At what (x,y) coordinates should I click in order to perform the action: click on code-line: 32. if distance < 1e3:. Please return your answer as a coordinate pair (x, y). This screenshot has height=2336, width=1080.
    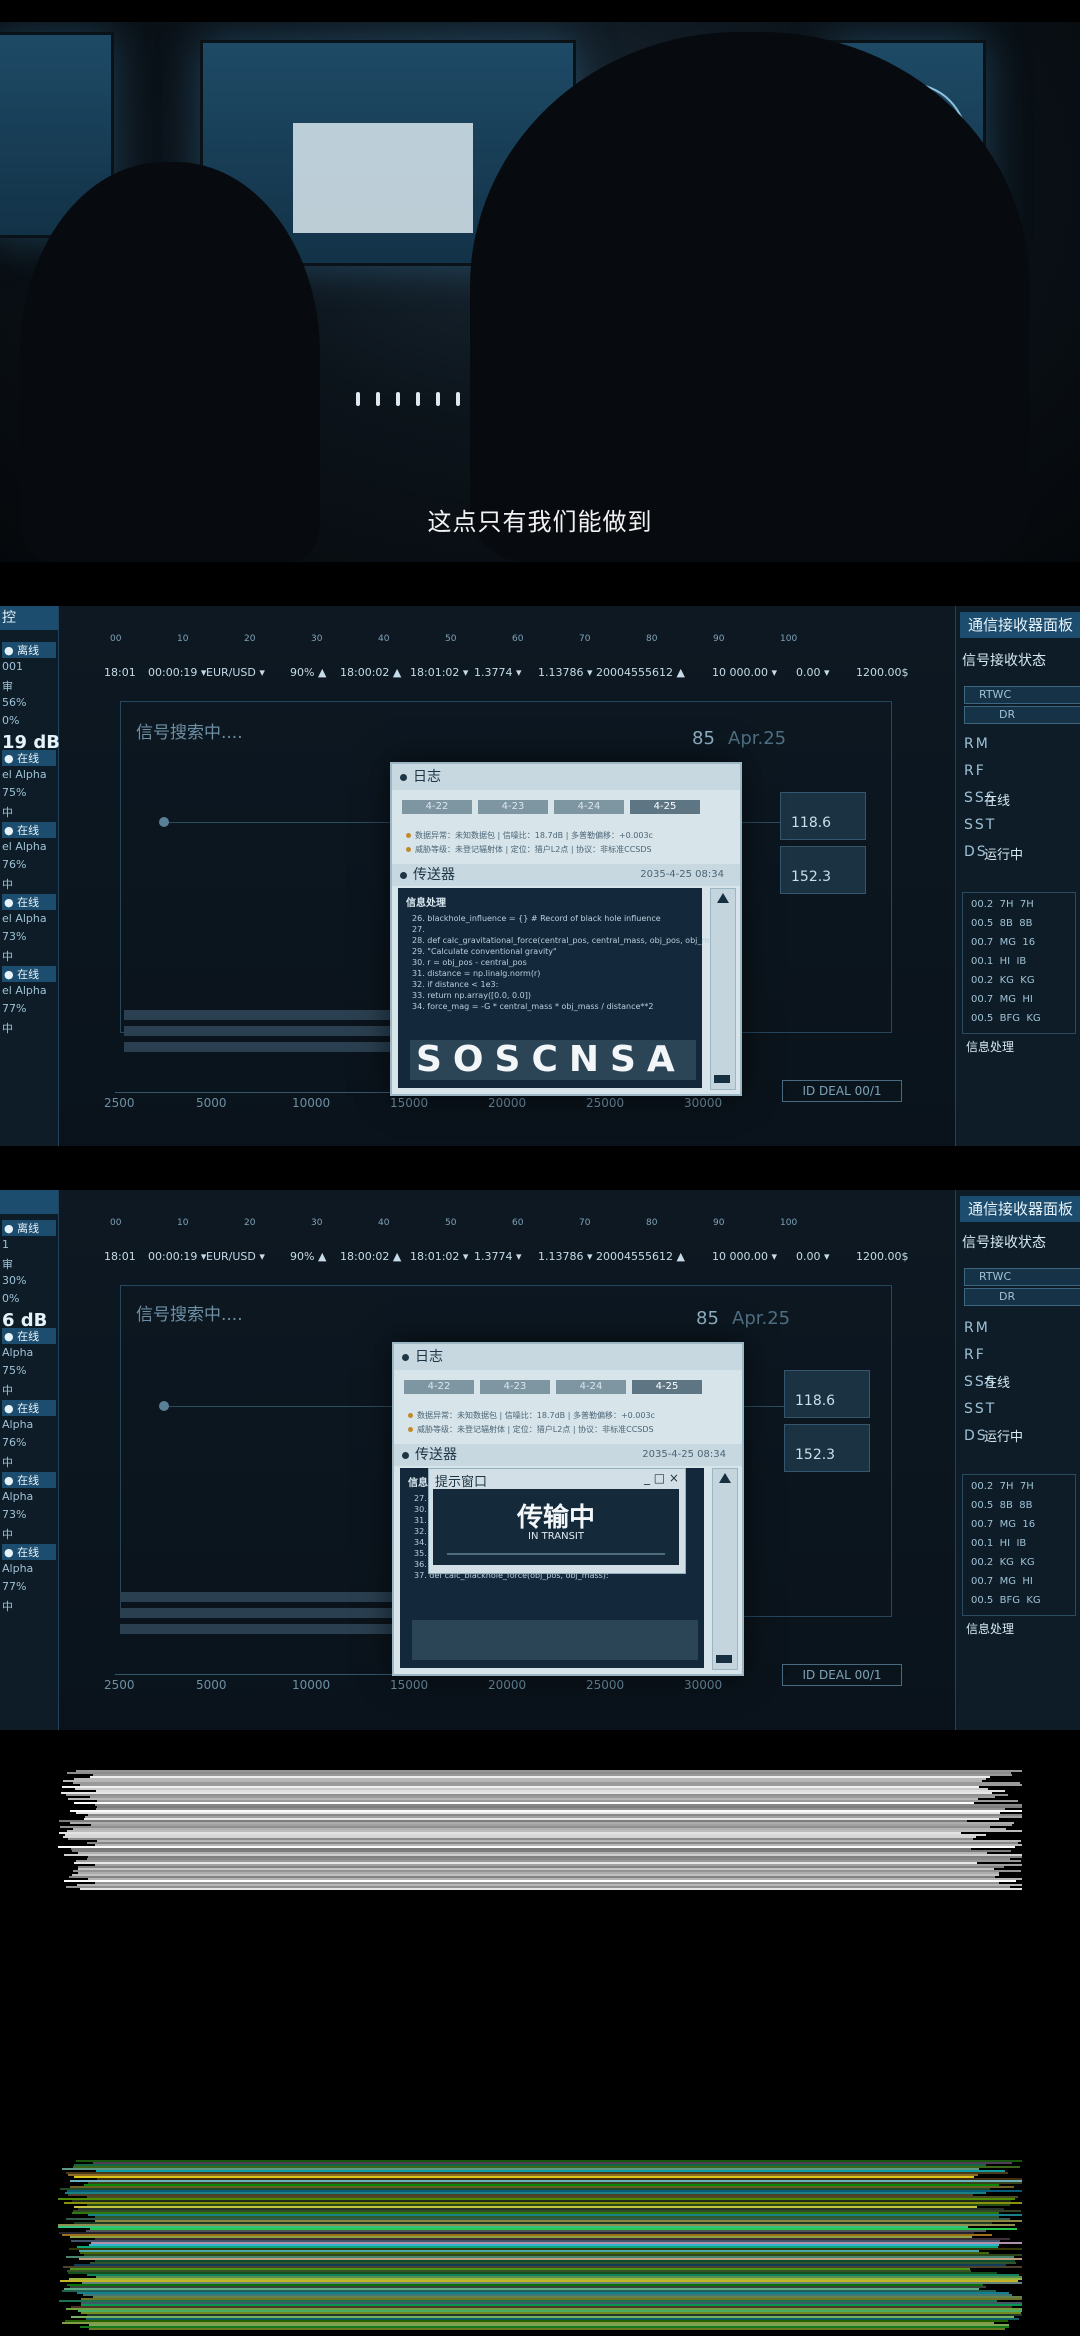
    Looking at the image, I should click on (455, 984).